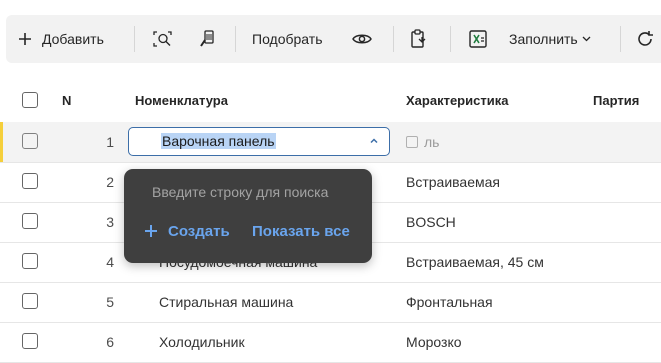  What do you see at coordinates (110, 222) in the screenshot?
I see `row-number: 3` at bounding box center [110, 222].